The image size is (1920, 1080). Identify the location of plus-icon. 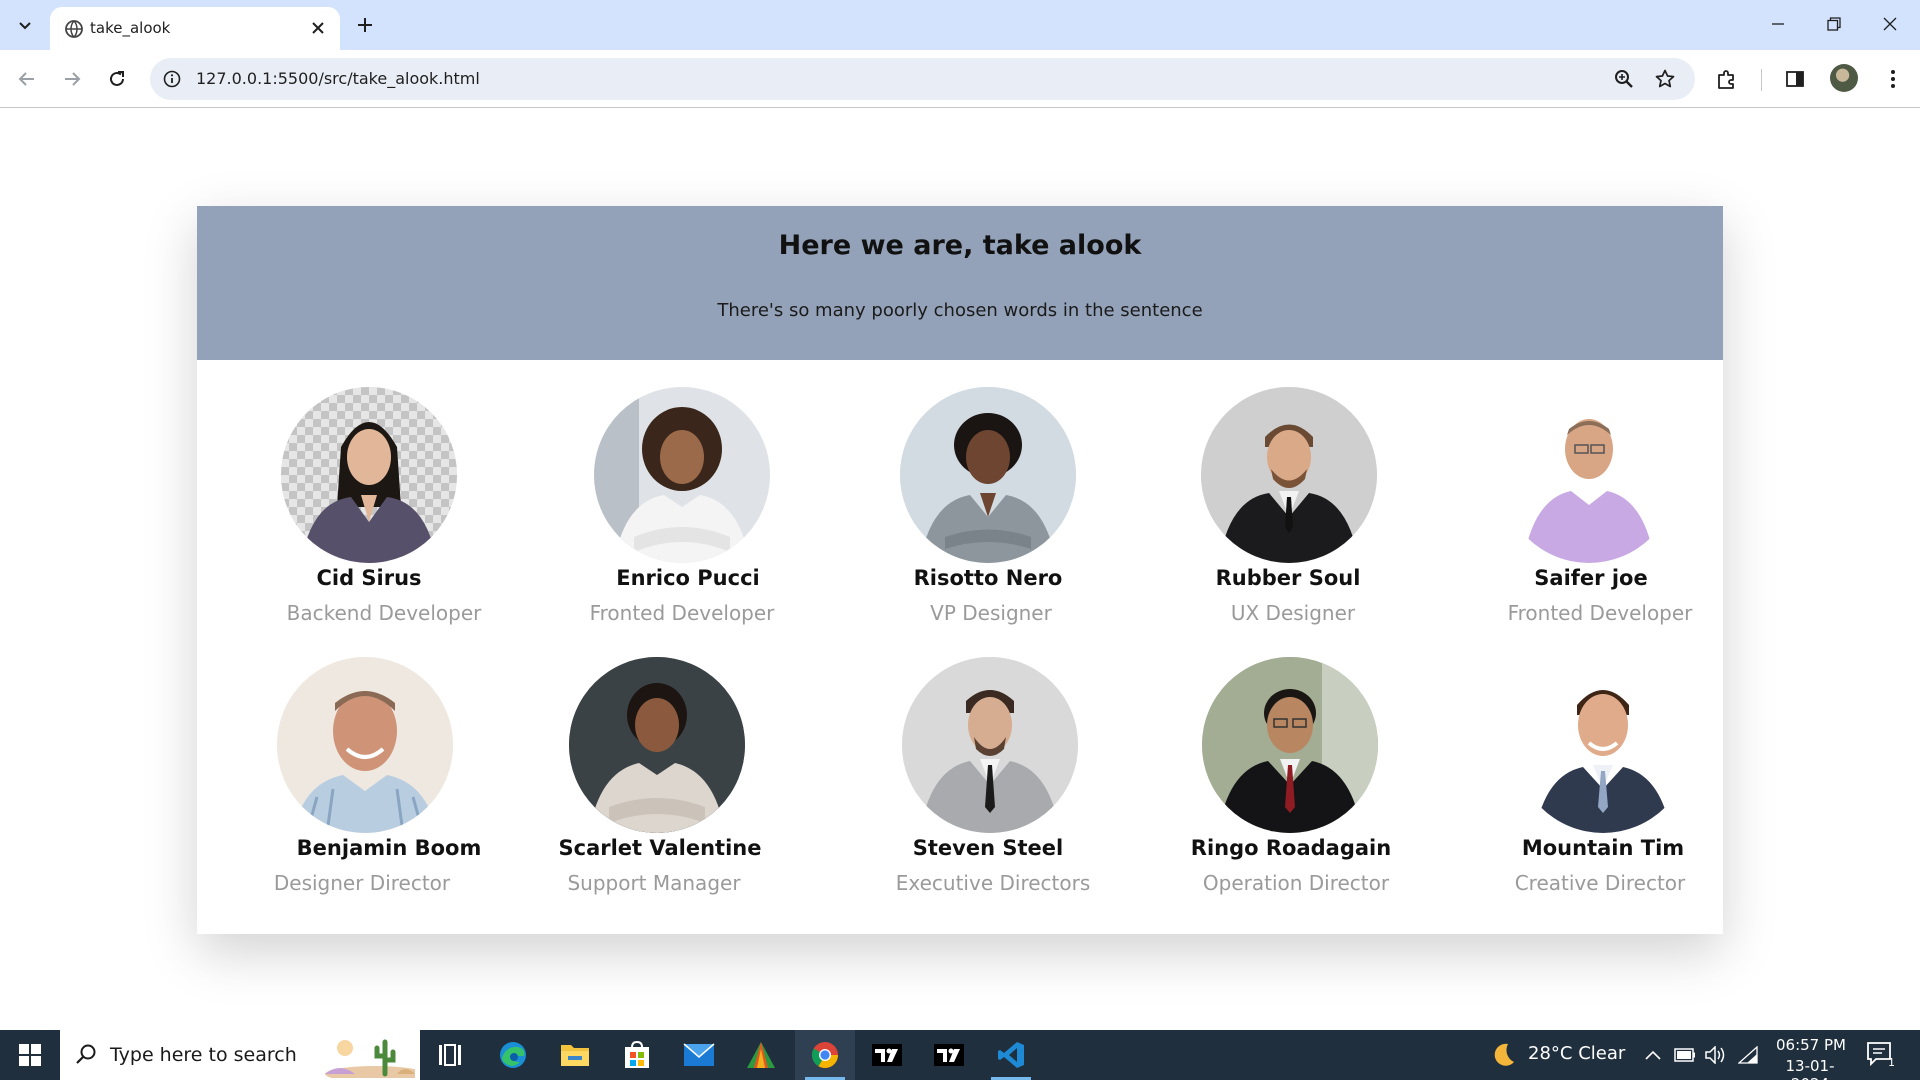
(365, 25).